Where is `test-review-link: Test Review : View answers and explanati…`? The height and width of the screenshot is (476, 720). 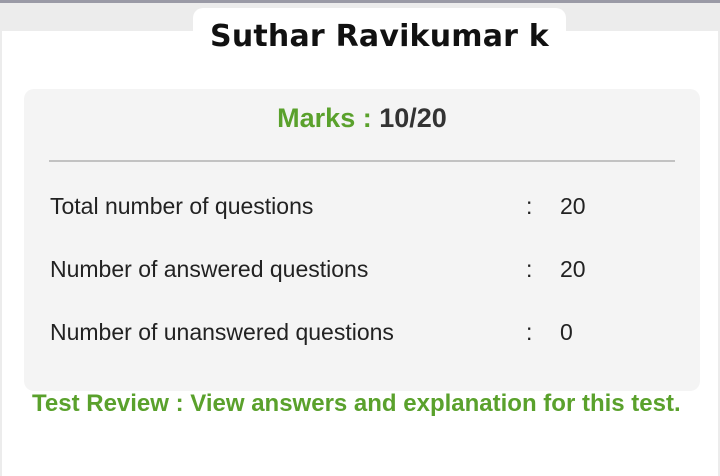
test-review-link: Test Review : View answers and explanati… is located at coordinates (362, 403).